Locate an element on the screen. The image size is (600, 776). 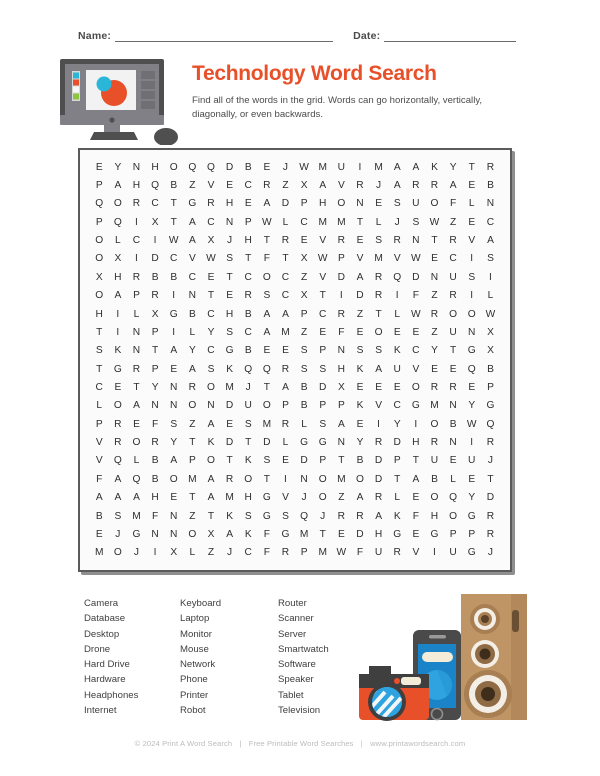
word-list-item: Desktop is located at coordinates (132, 634).